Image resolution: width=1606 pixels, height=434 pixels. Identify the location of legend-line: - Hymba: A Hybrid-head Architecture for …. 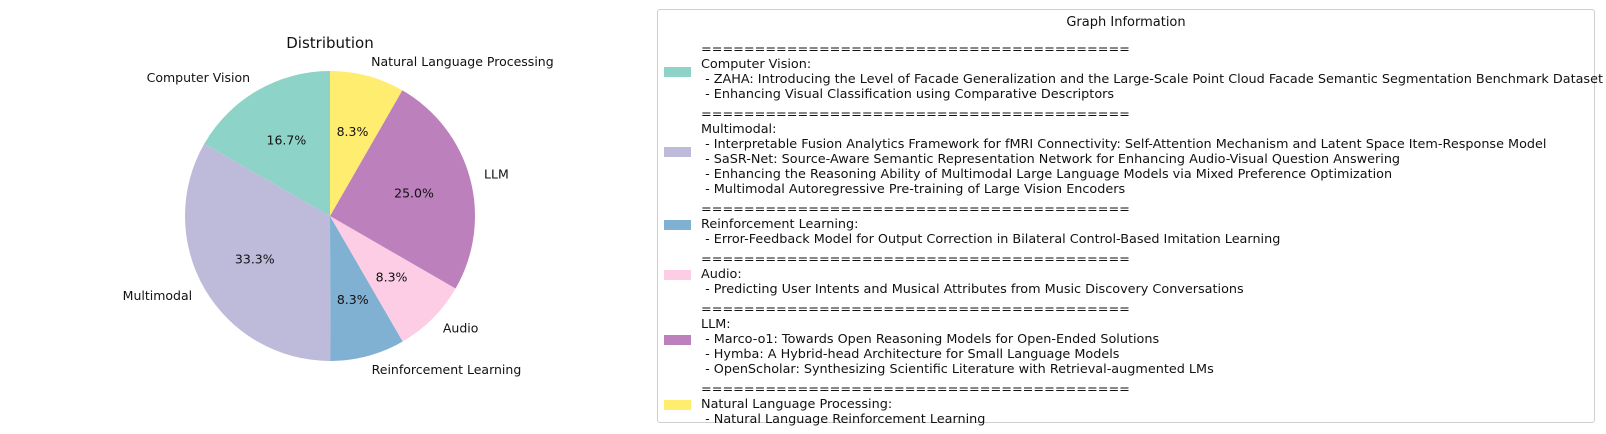
(910, 354).